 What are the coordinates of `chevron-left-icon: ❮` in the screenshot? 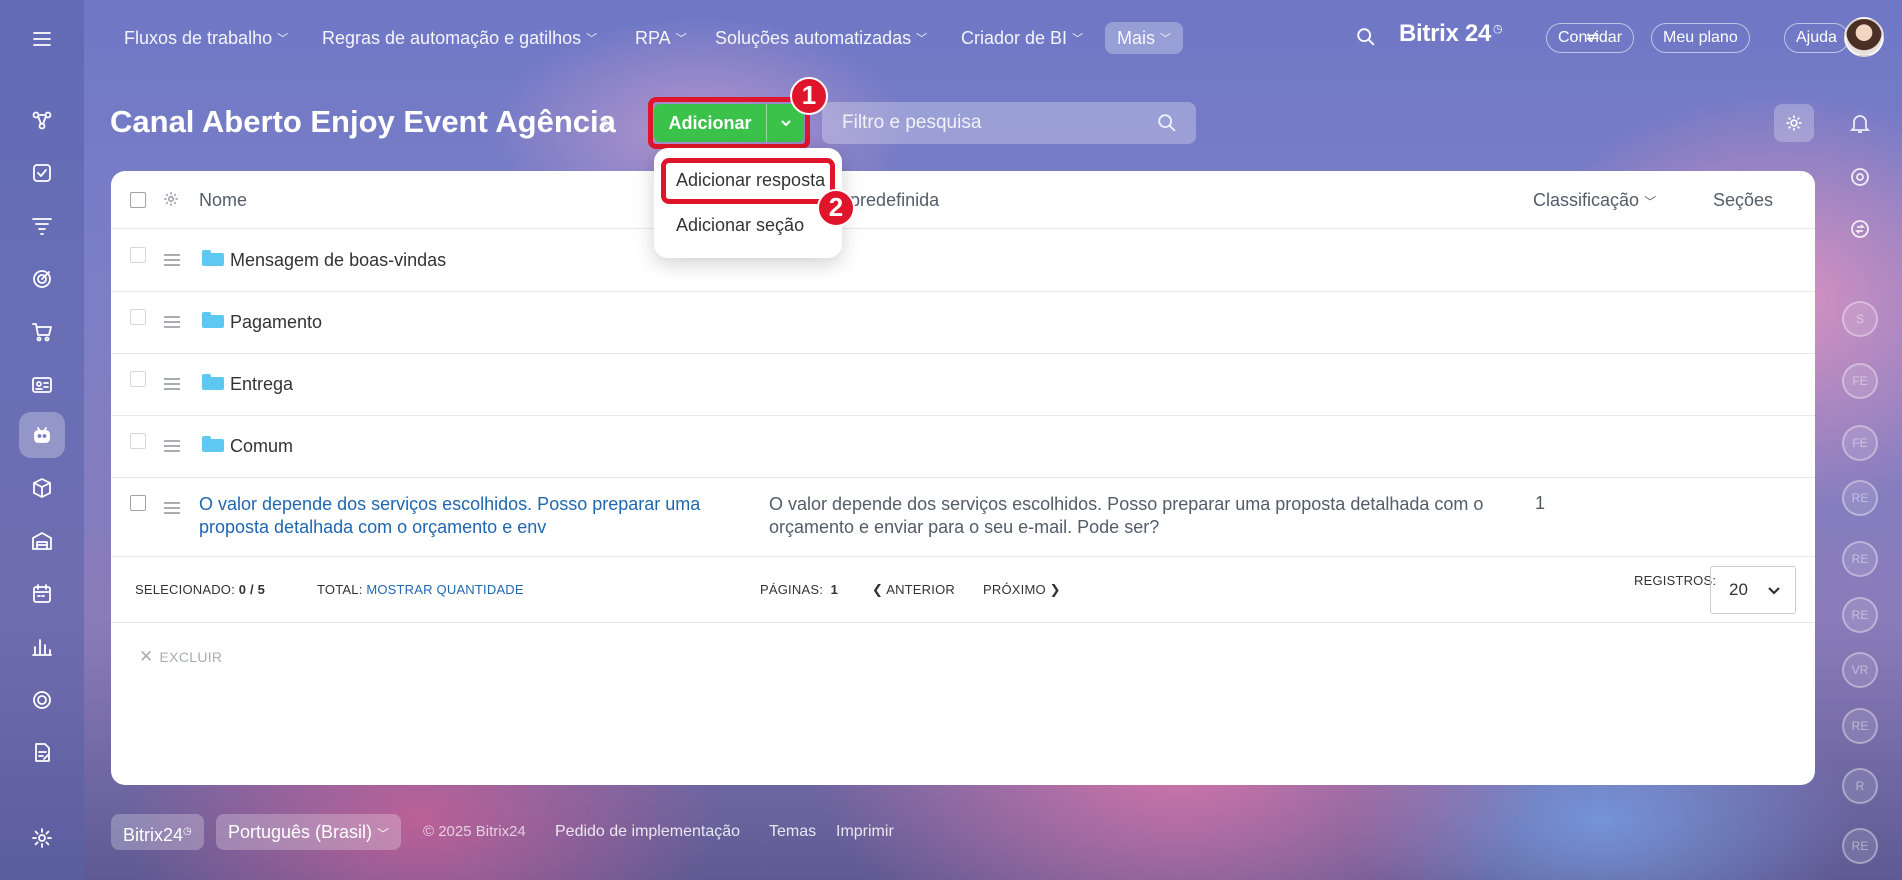 It's located at (878, 589).